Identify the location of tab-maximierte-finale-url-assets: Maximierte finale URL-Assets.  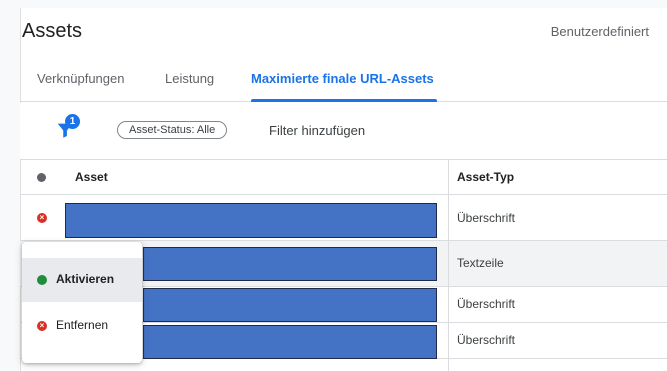
(342, 78).